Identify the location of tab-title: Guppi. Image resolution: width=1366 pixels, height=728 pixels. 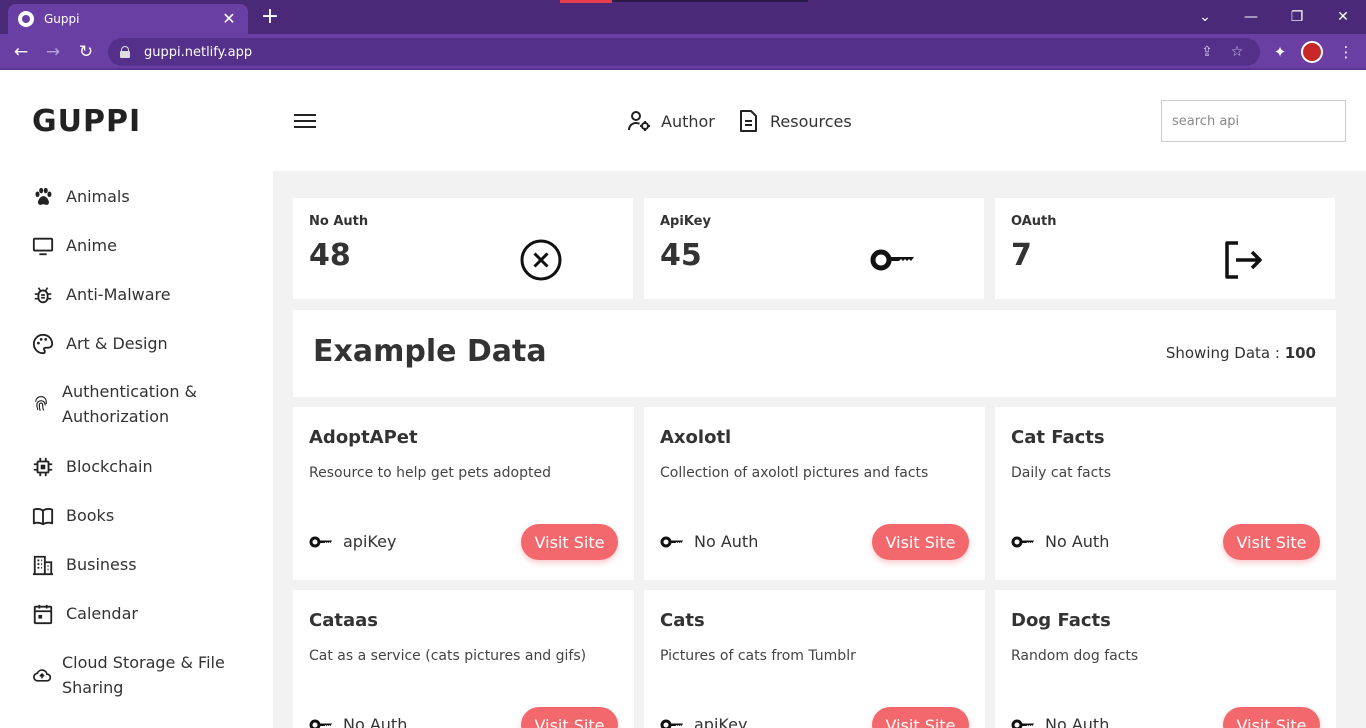
(62, 19).